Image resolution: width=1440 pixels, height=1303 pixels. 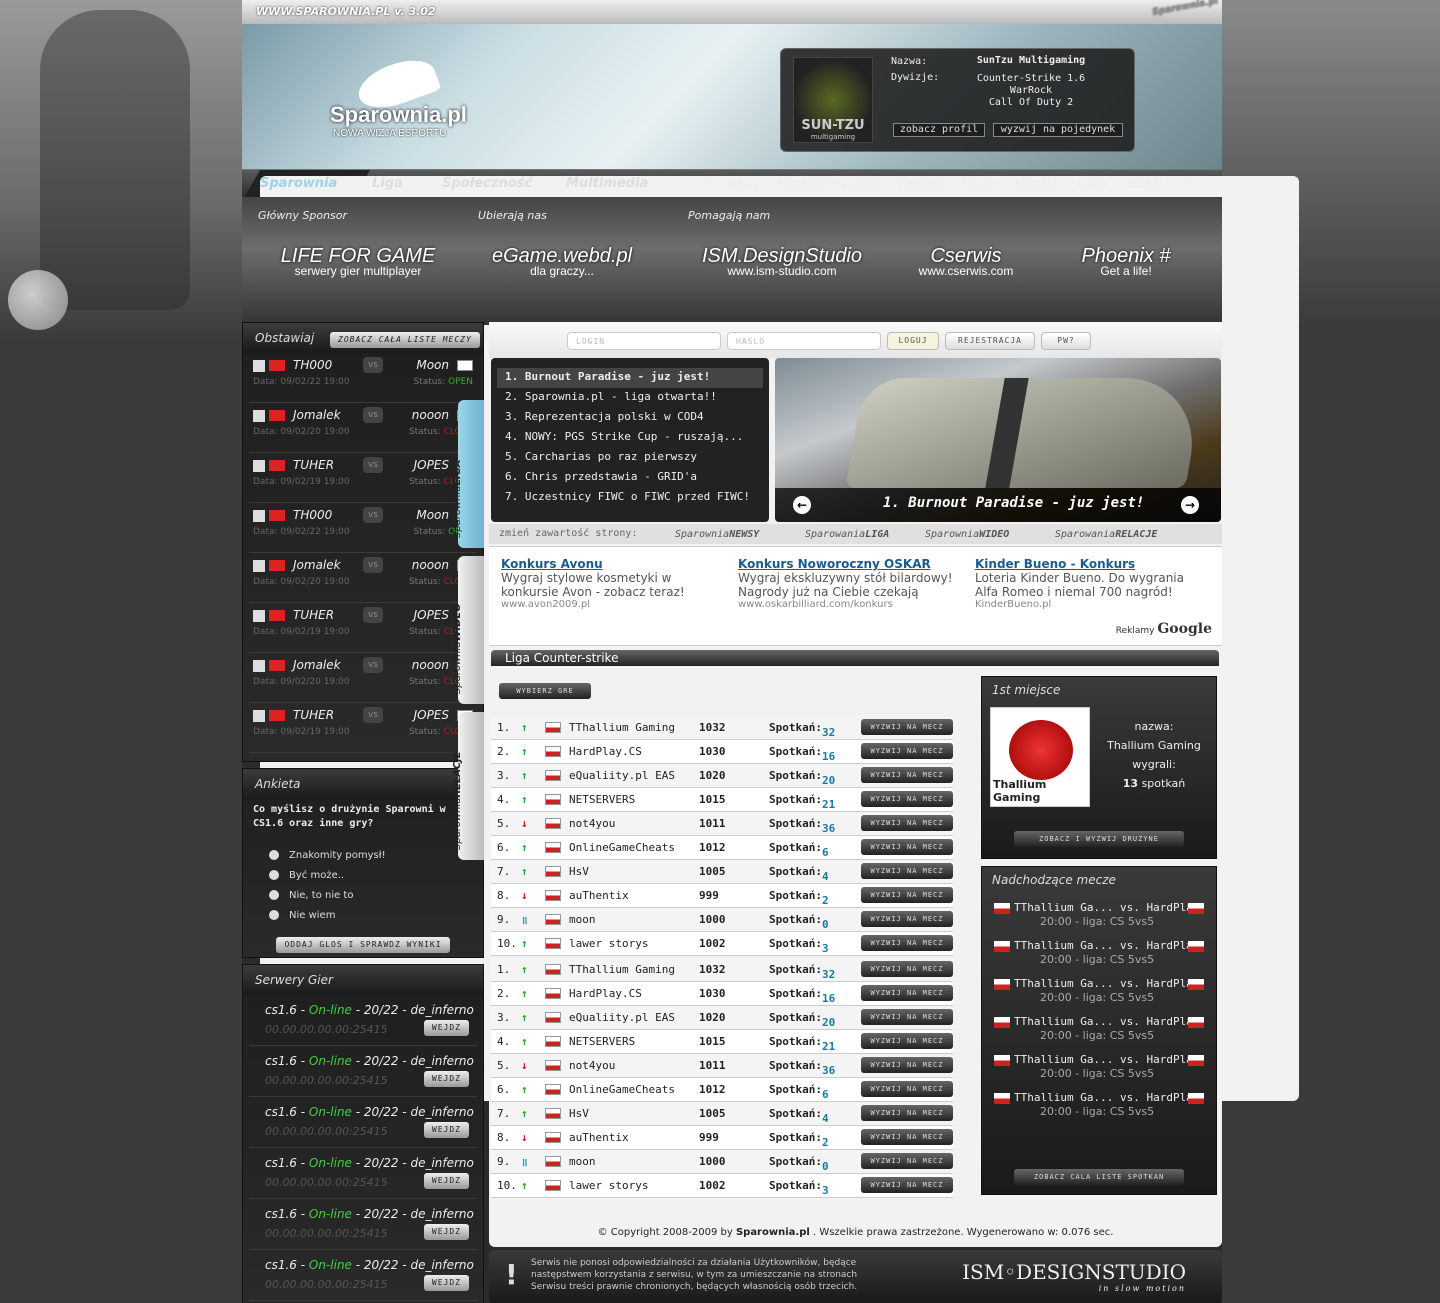 What do you see at coordinates (913, 341) in the screenshot?
I see `login-button: LOGUJ` at bounding box center [913, 341].